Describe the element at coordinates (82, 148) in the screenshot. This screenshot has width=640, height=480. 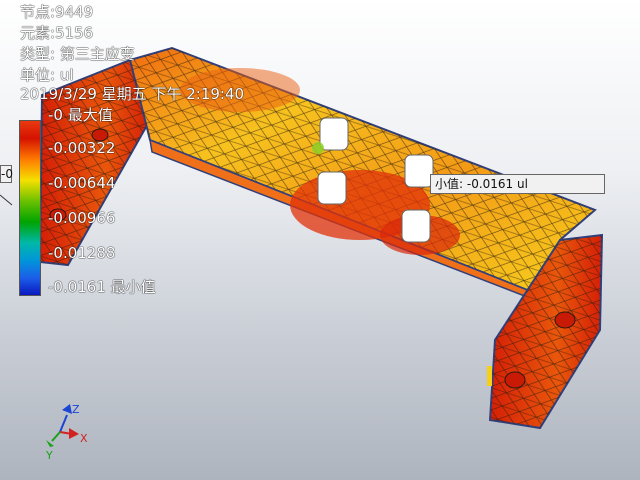
I see `legend-label-2: -0.00322` at that location.